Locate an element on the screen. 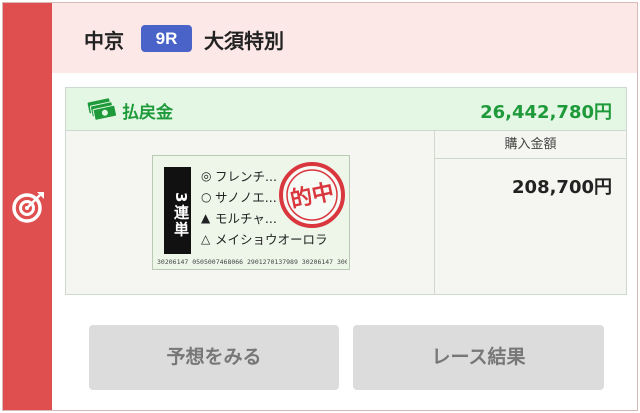  hit-stamp-icon: 的中 is located at coordinates (312, 195).